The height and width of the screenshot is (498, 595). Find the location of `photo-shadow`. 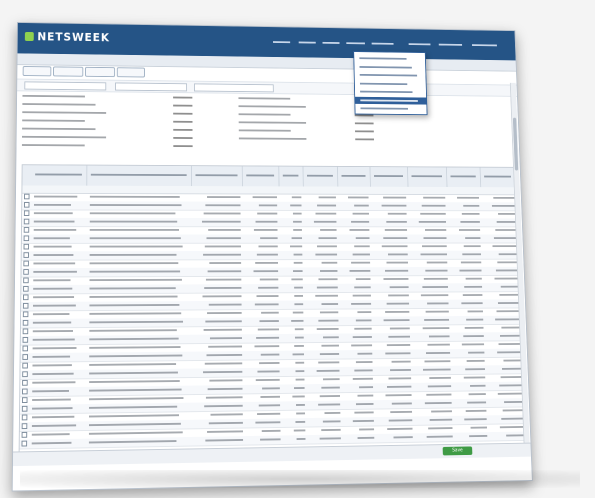

photo-shadow is located at coordinates (300, 479).